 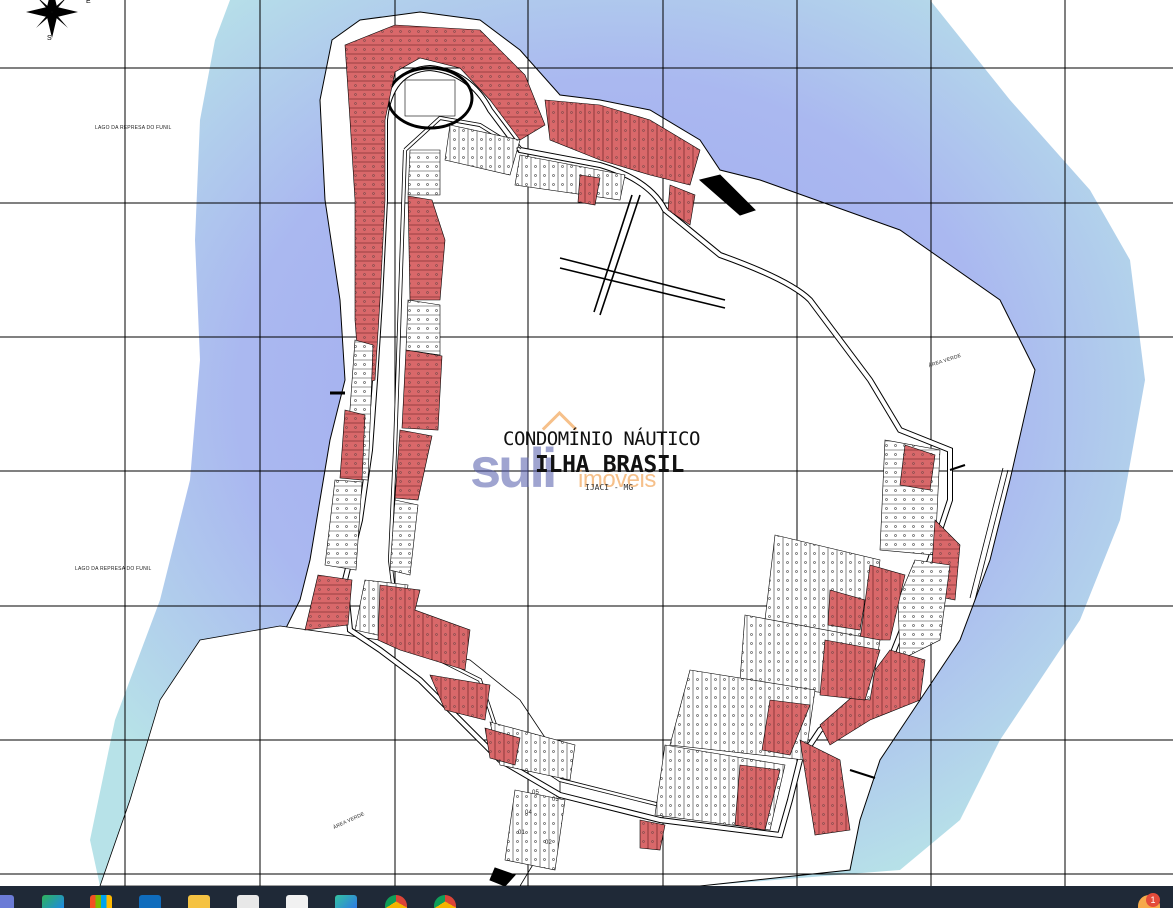 I want to click on lot-number: 03, so click(x=556, y=800).